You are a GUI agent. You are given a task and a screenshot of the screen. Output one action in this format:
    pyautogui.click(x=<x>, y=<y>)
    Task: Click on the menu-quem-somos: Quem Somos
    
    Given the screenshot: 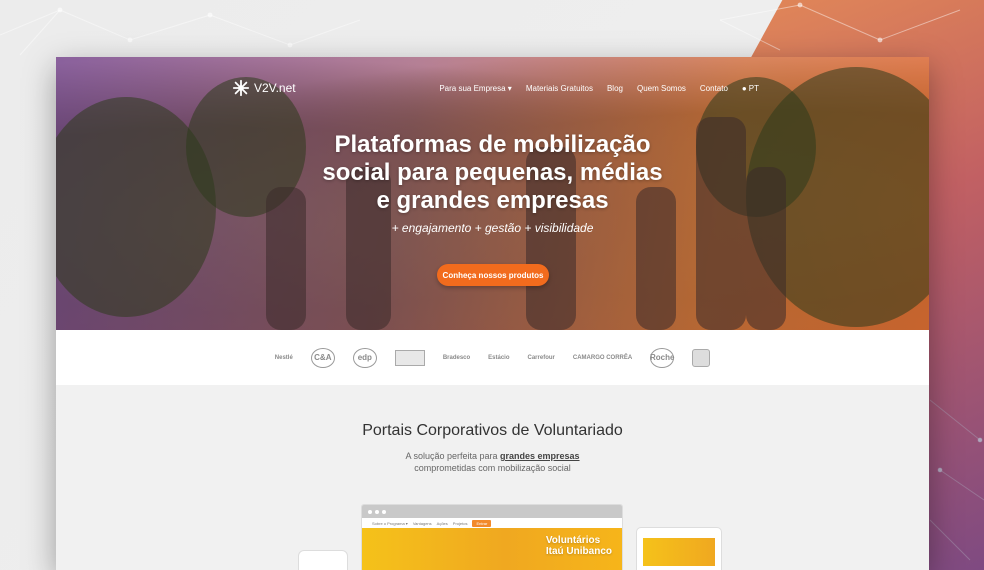 What is the action you would take?
    pyautogui.click(x=661, y=88)
    